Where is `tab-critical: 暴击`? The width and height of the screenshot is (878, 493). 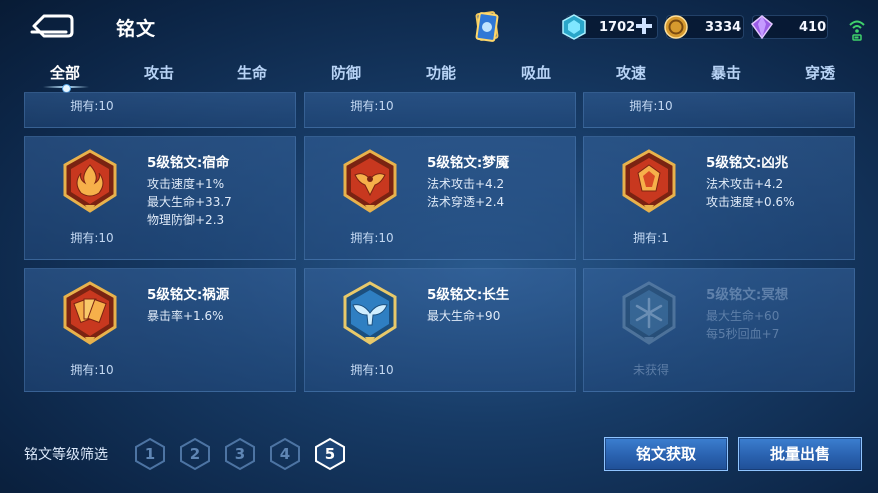
tab-critical: 暴击 is located at coordinates (726, 72).